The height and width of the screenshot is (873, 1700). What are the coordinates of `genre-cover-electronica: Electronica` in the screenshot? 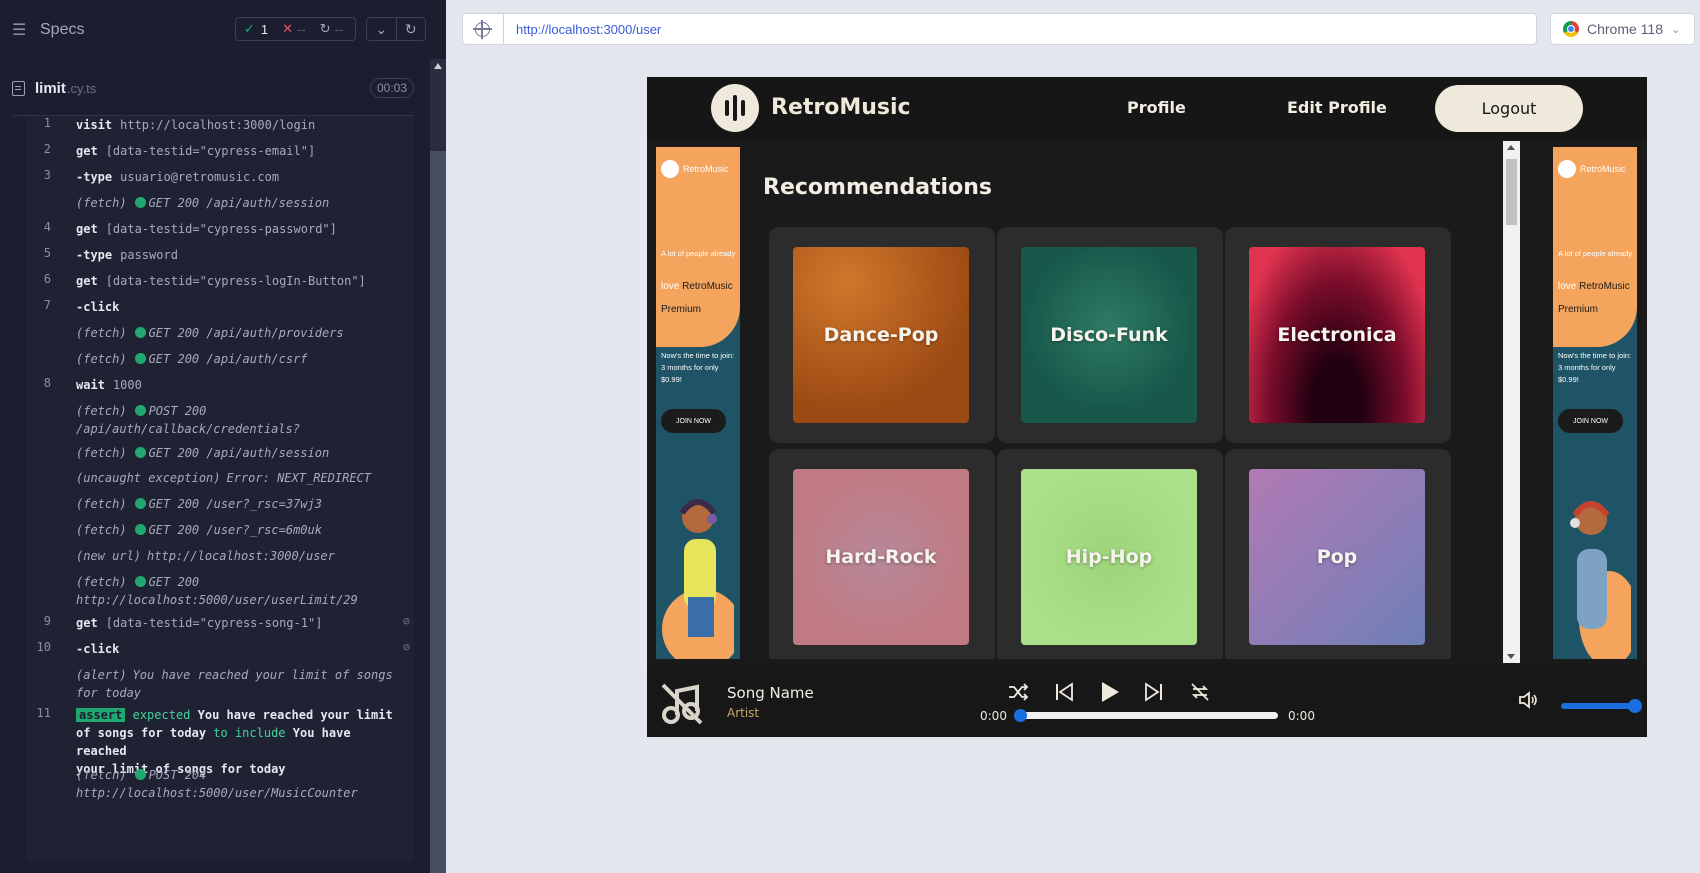 It's located at (1337, 335).